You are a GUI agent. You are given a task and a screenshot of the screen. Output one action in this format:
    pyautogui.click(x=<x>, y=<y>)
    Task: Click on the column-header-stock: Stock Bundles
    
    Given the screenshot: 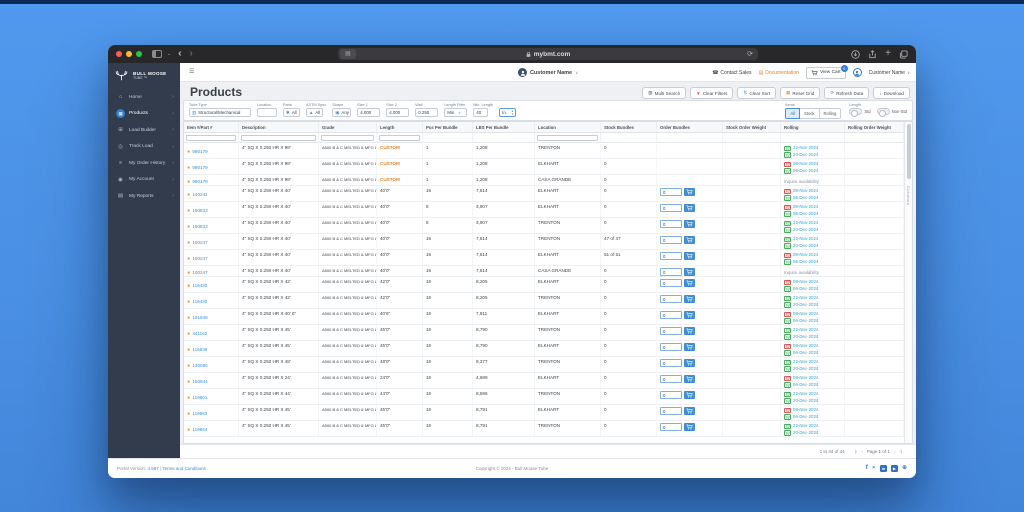 What is the action you would take?
    pyautogui.click(x=629, y=127)
    